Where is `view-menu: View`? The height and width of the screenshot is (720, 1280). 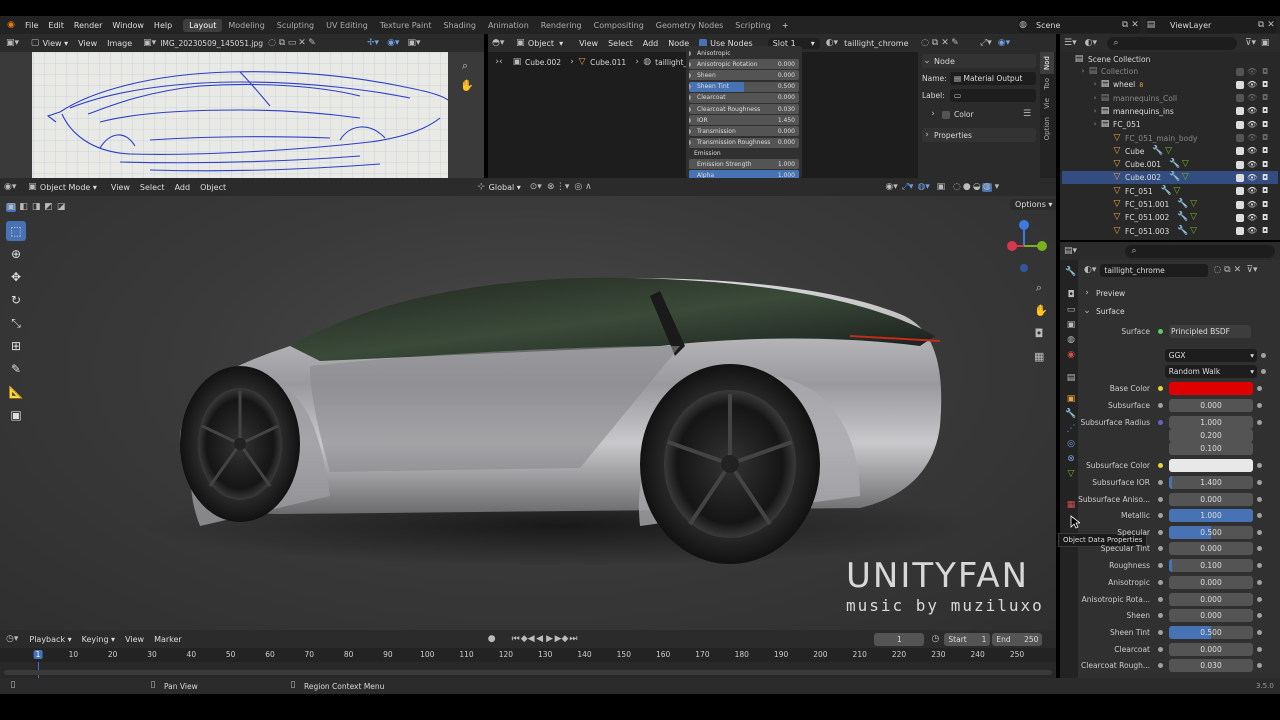 view-menu: View is located at coordinates (87, 43).